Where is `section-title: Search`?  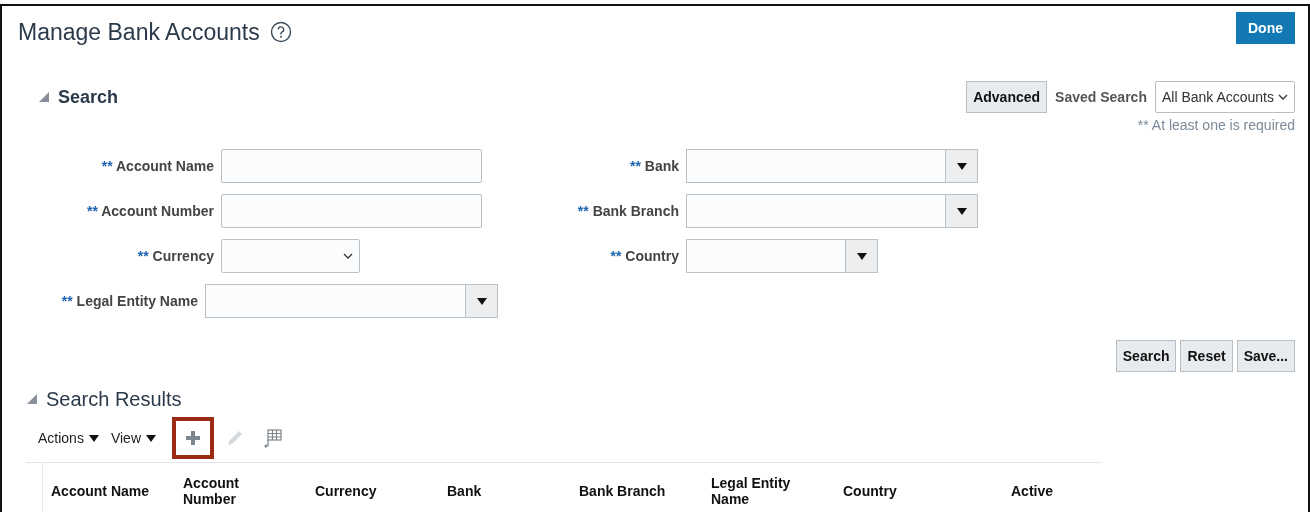 section-title: Search is located at coordinates (88, 97).